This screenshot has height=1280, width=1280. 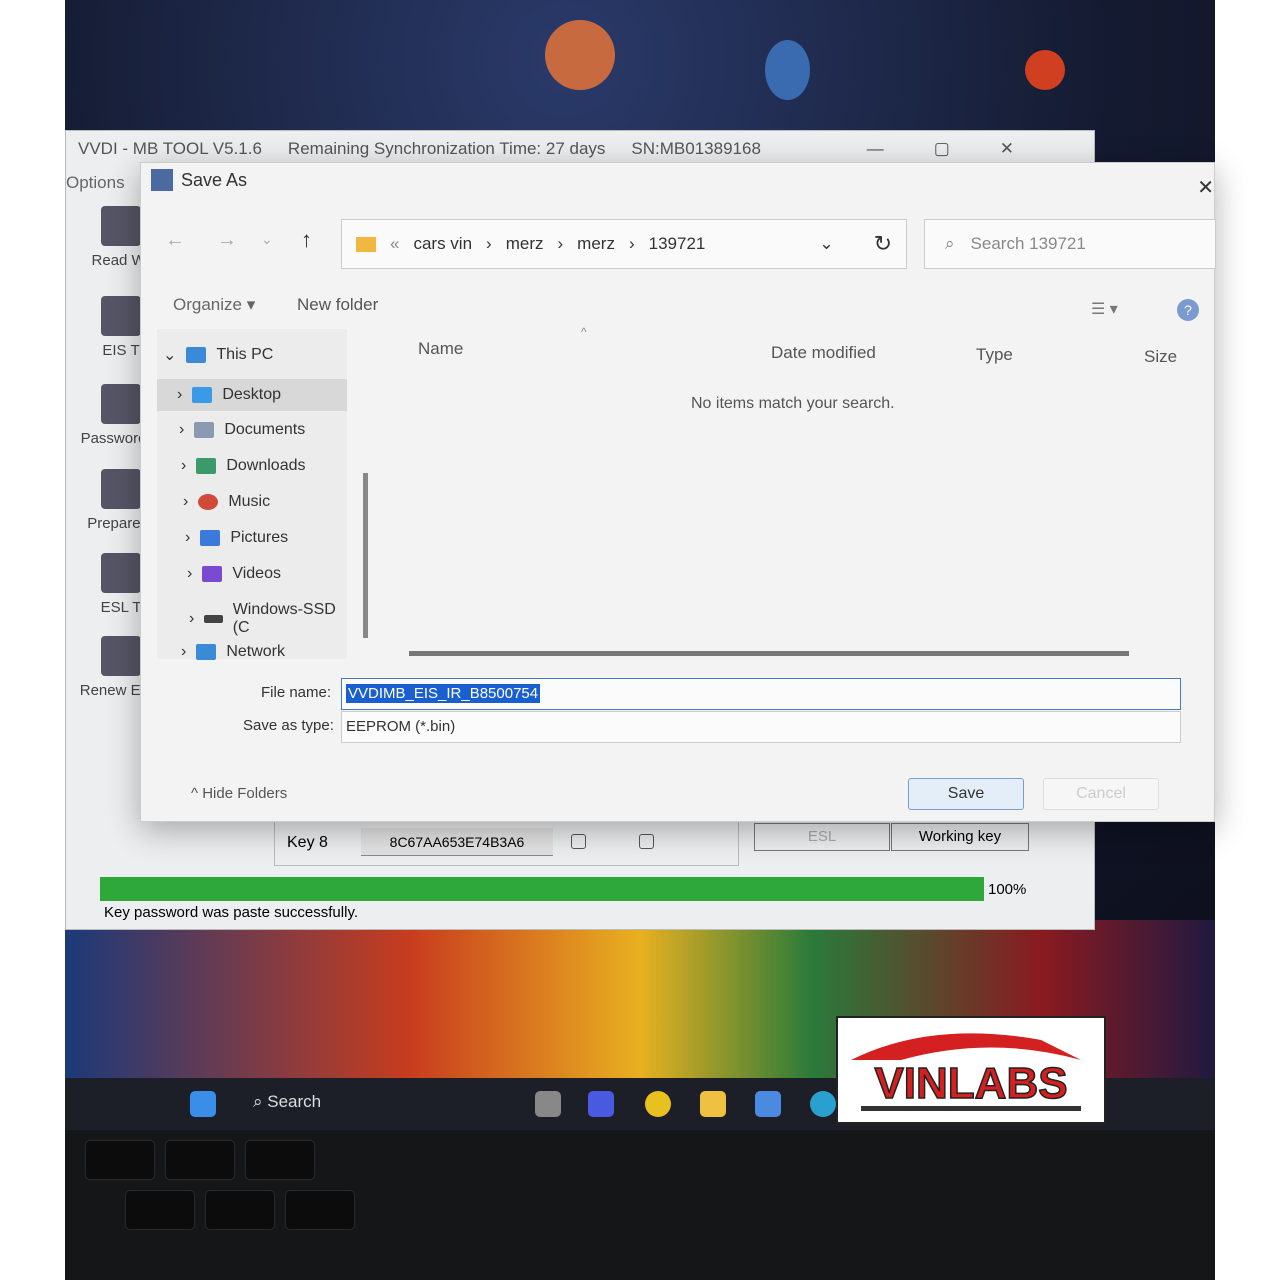 I want to click on organize-label: Organize, so click(x=207, y=304).